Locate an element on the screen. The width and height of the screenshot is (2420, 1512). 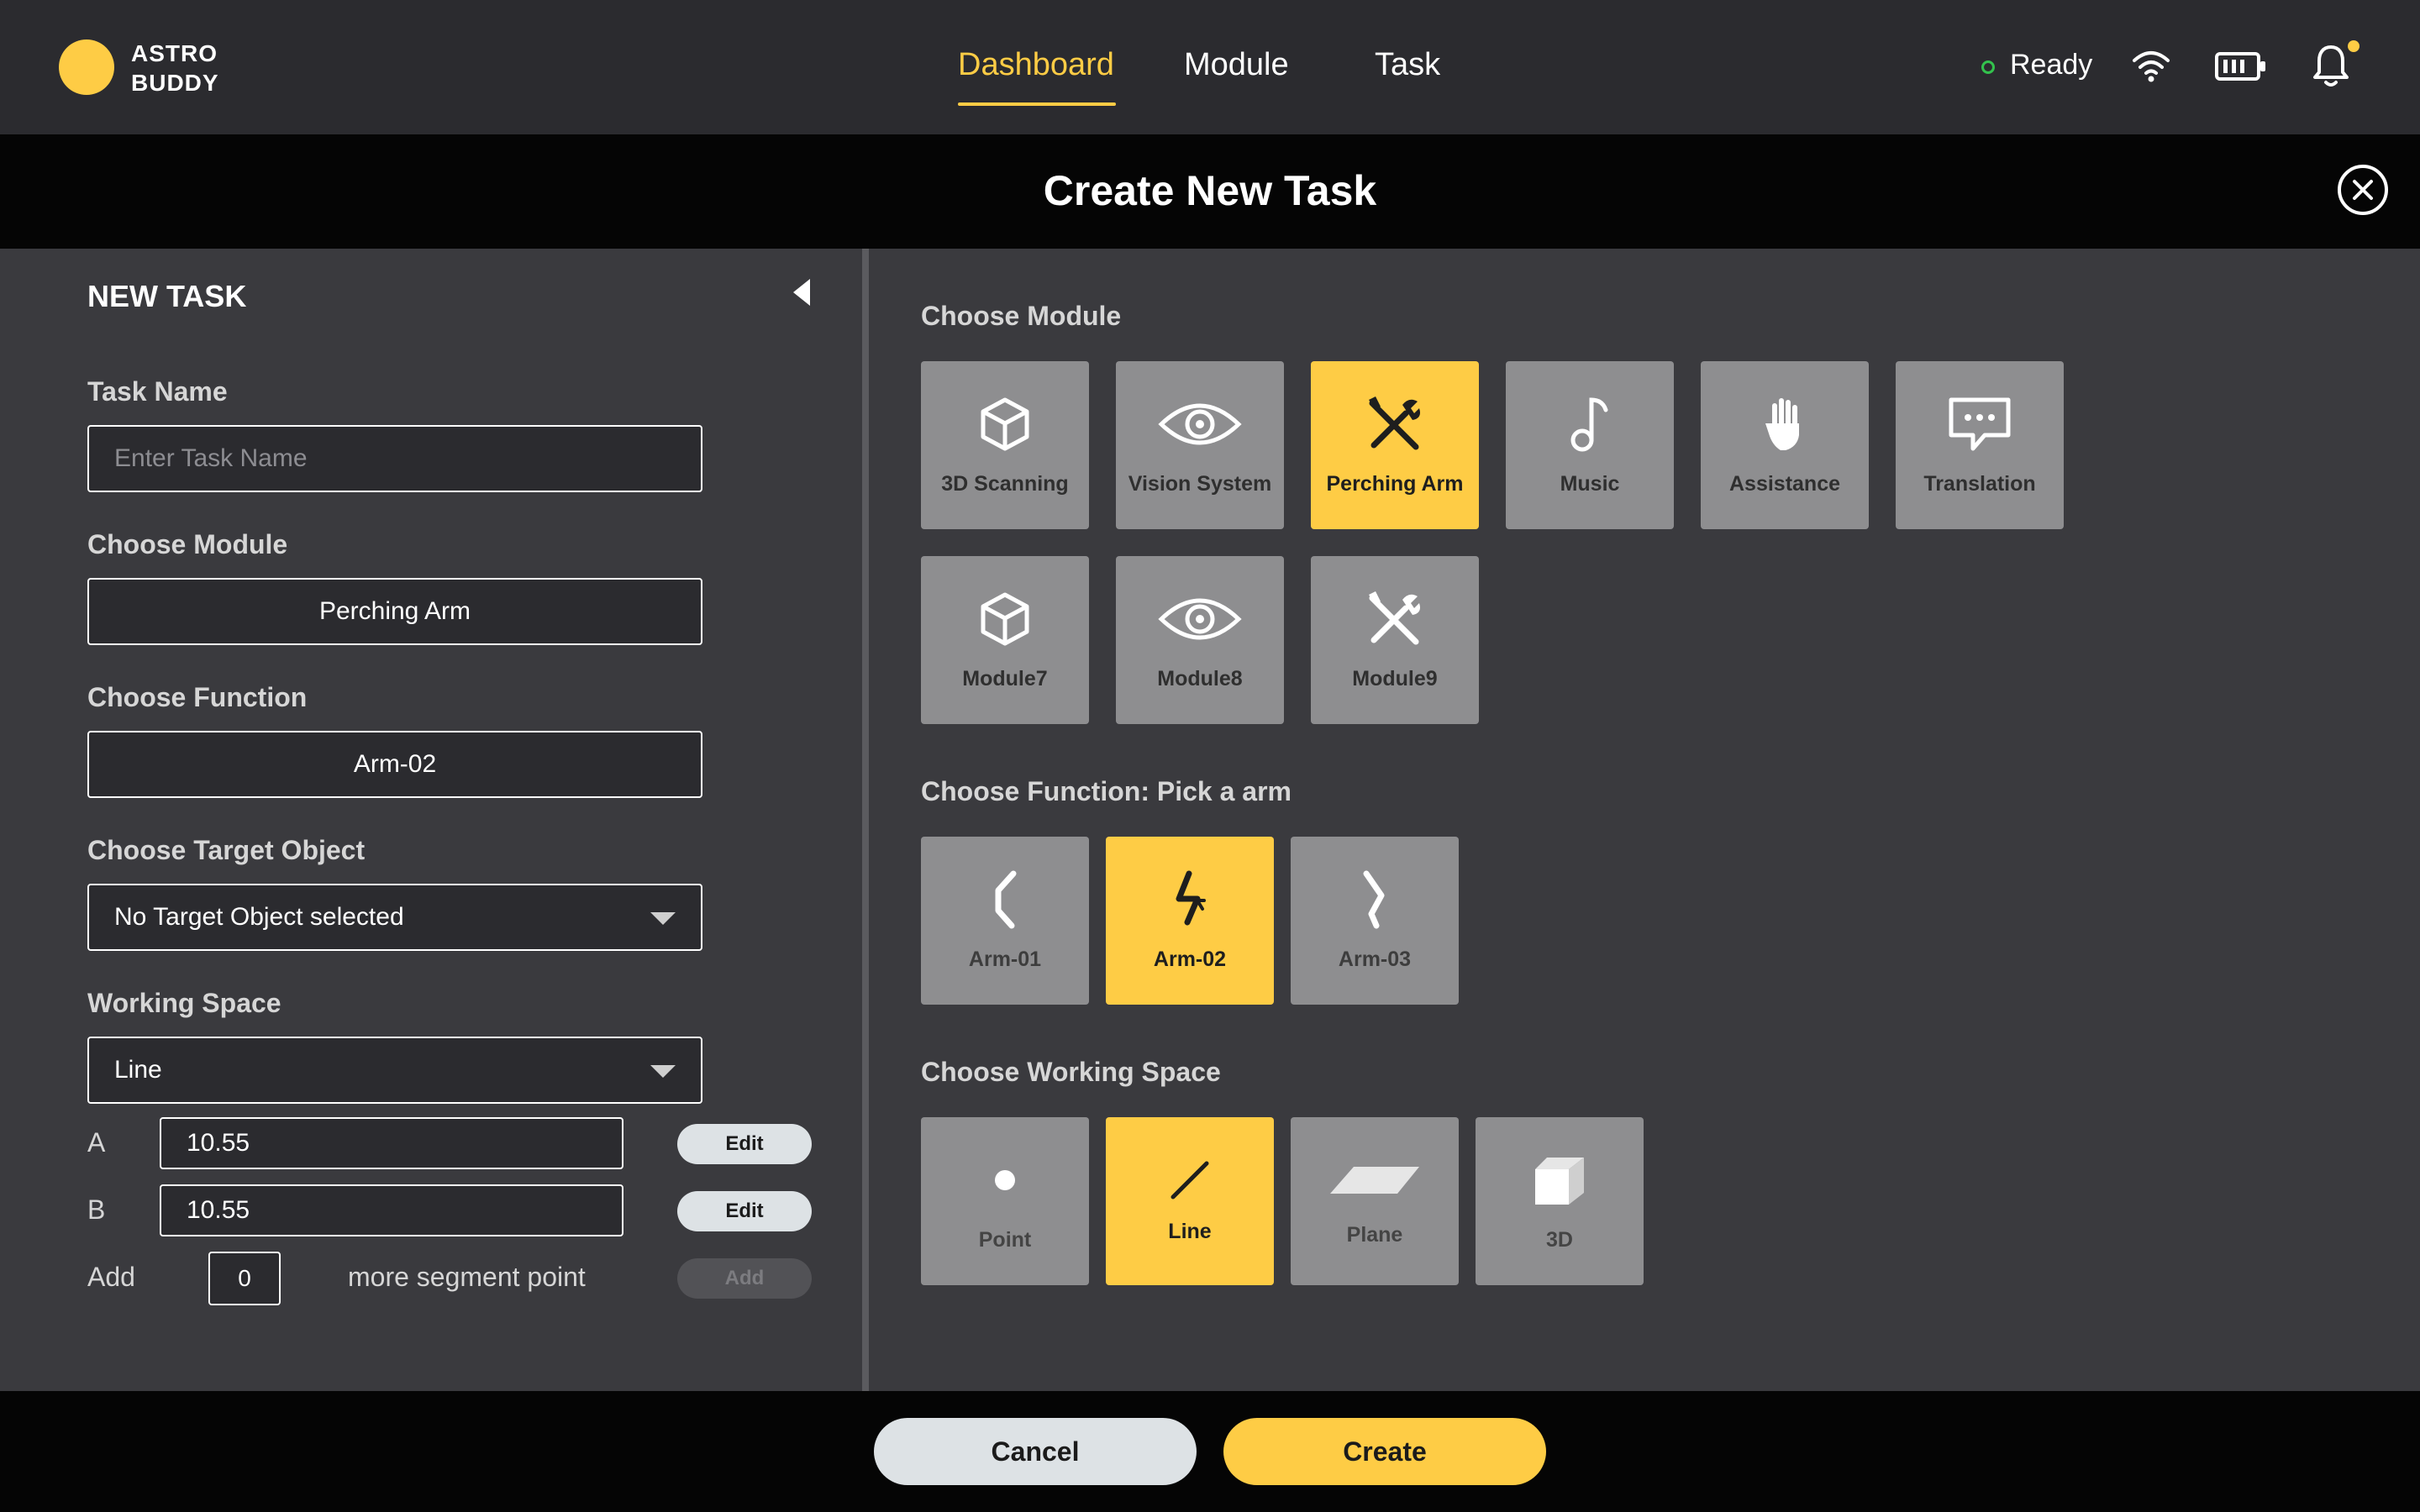
tab-dashboard: Dashboard is located at coordinates (1036, 65).